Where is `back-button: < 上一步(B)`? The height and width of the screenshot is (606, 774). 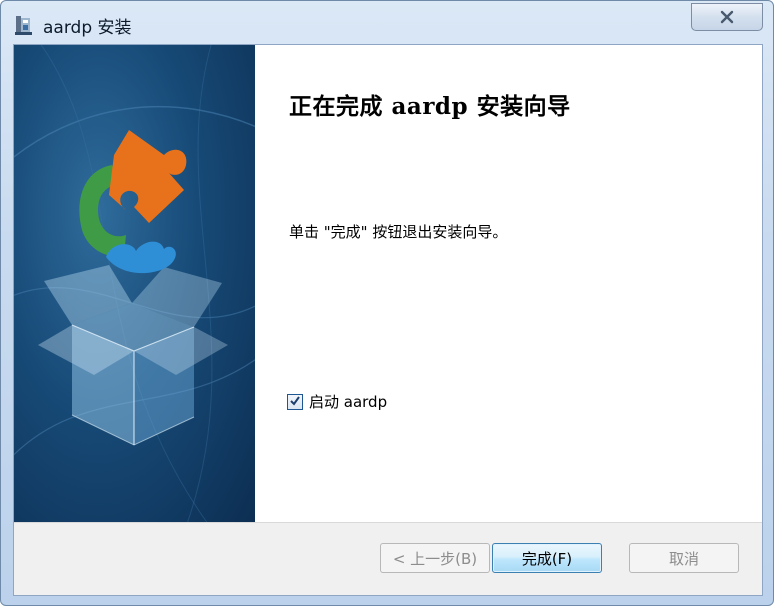 back-button: < 上一步(B) is located at coordinates (435, 558).